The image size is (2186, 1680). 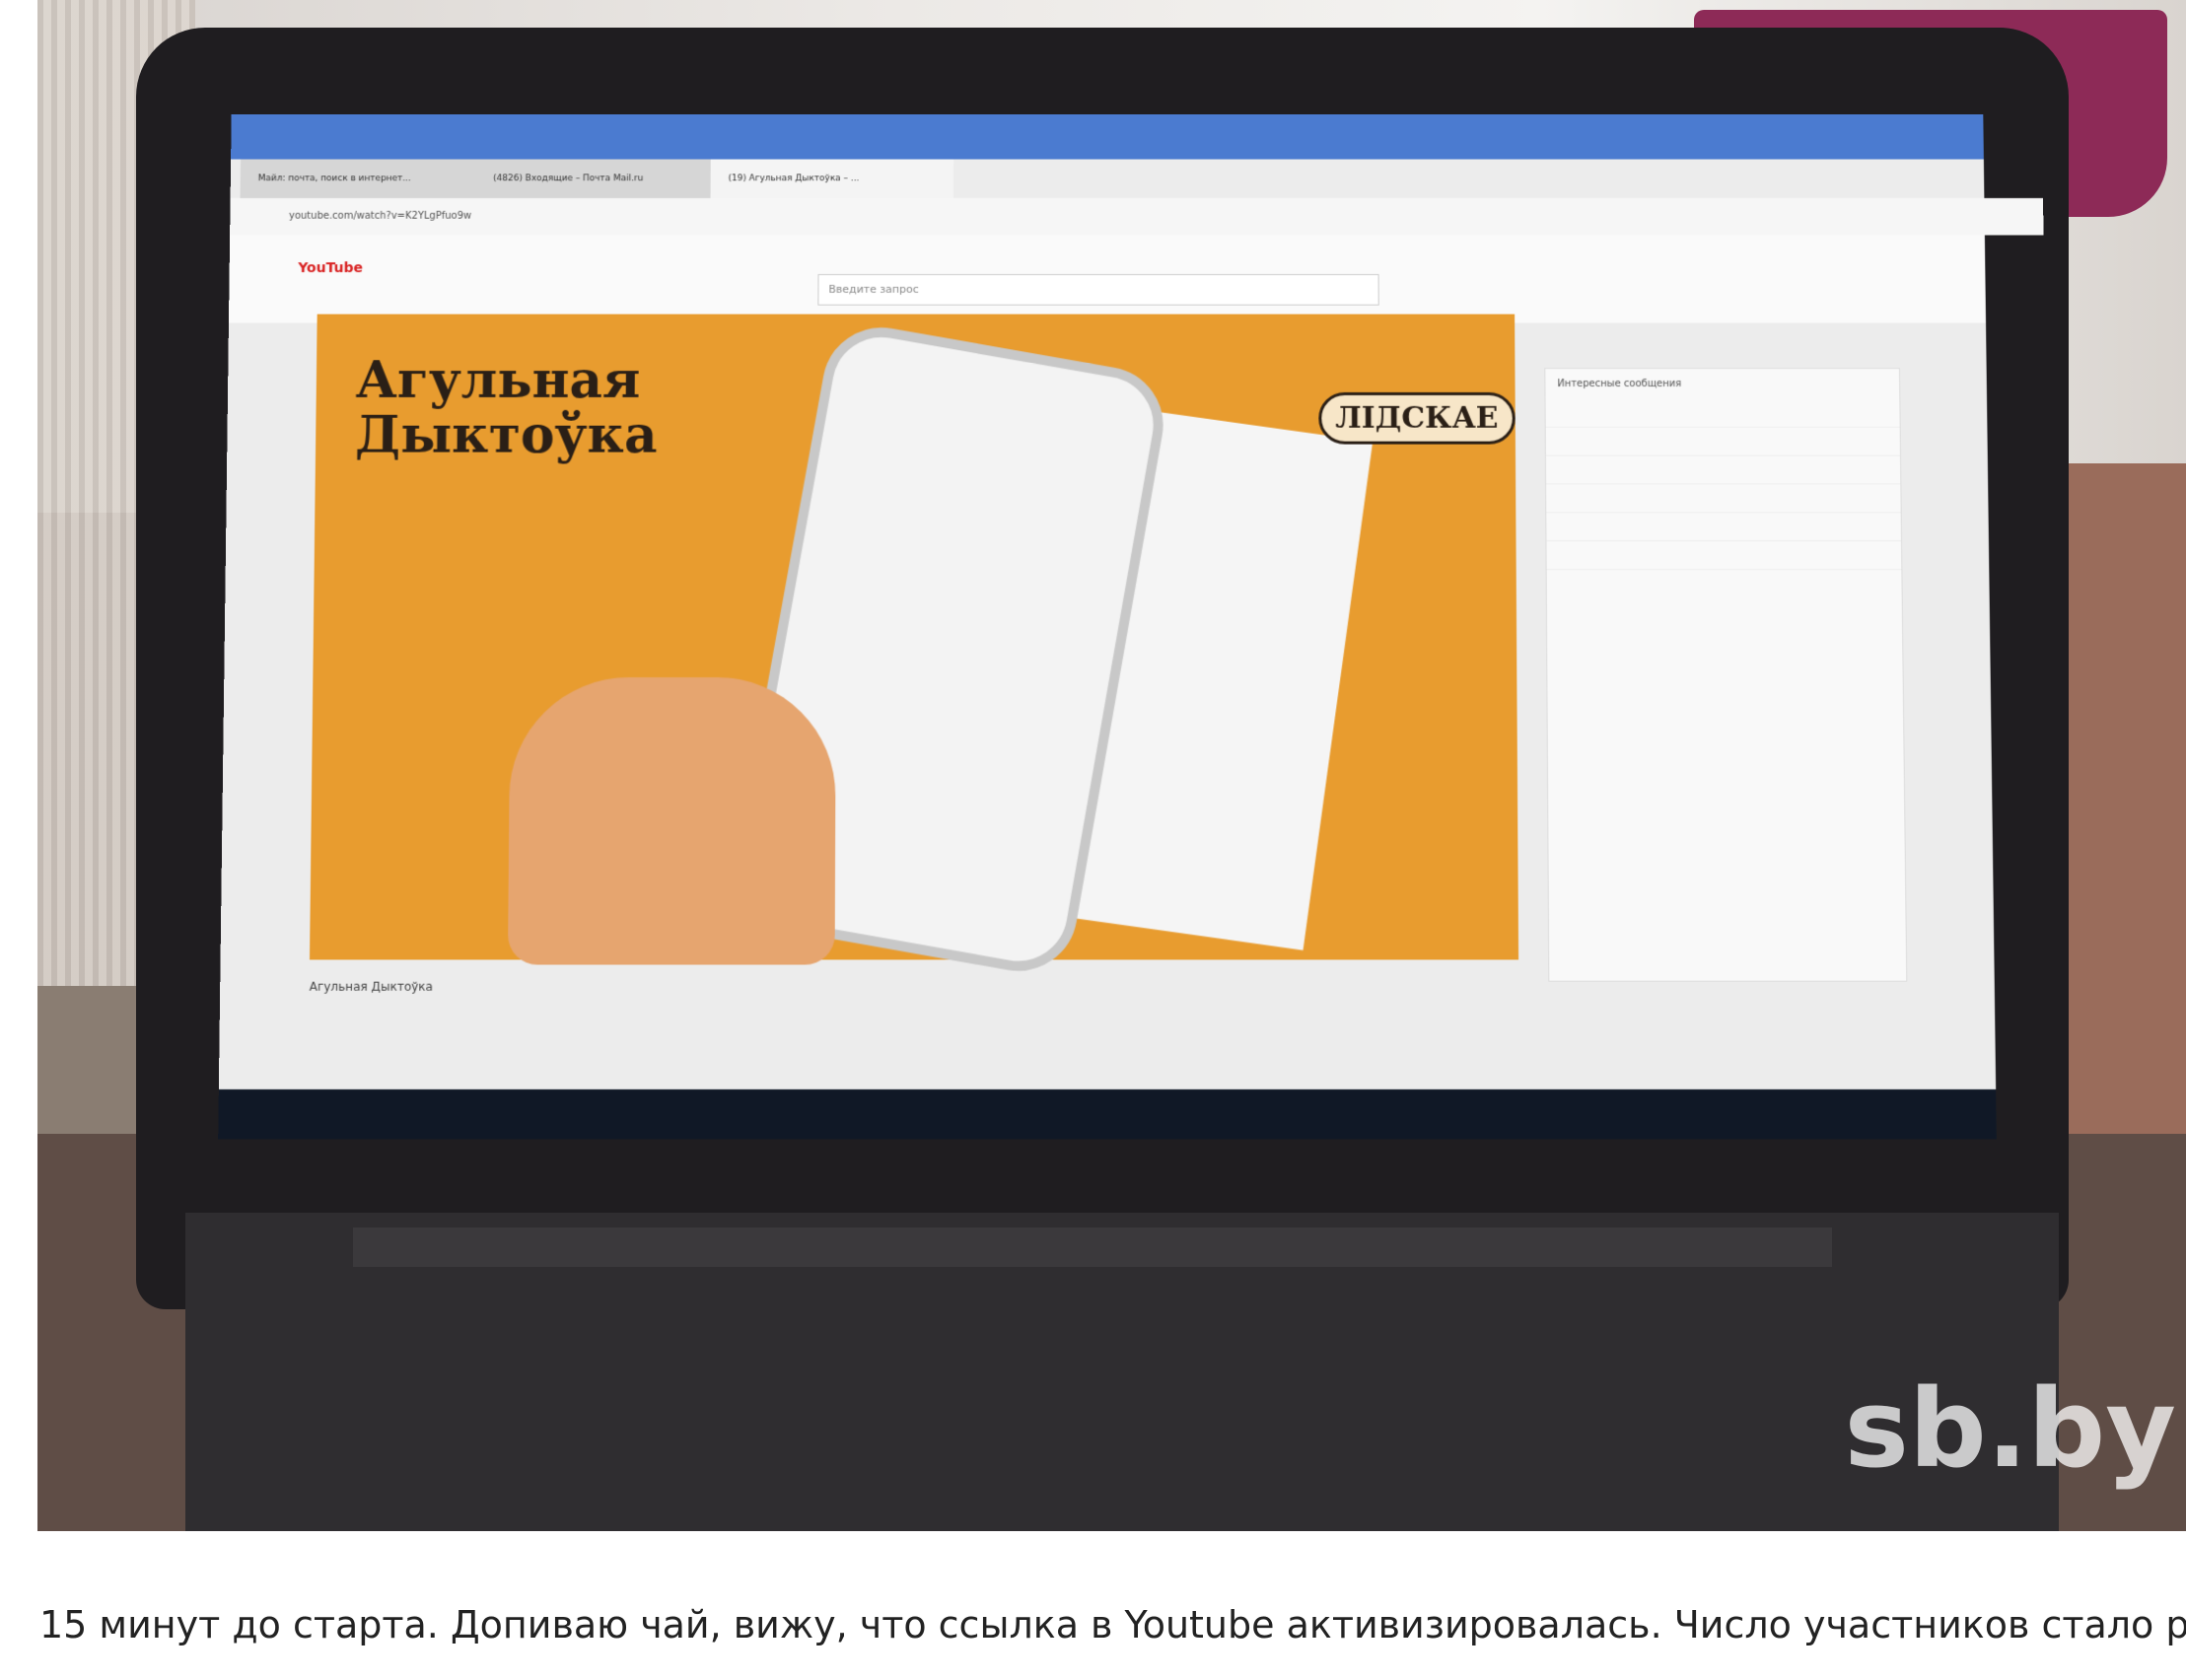 I want to click on laptop-hinge, so click(x=1092, y=1247).